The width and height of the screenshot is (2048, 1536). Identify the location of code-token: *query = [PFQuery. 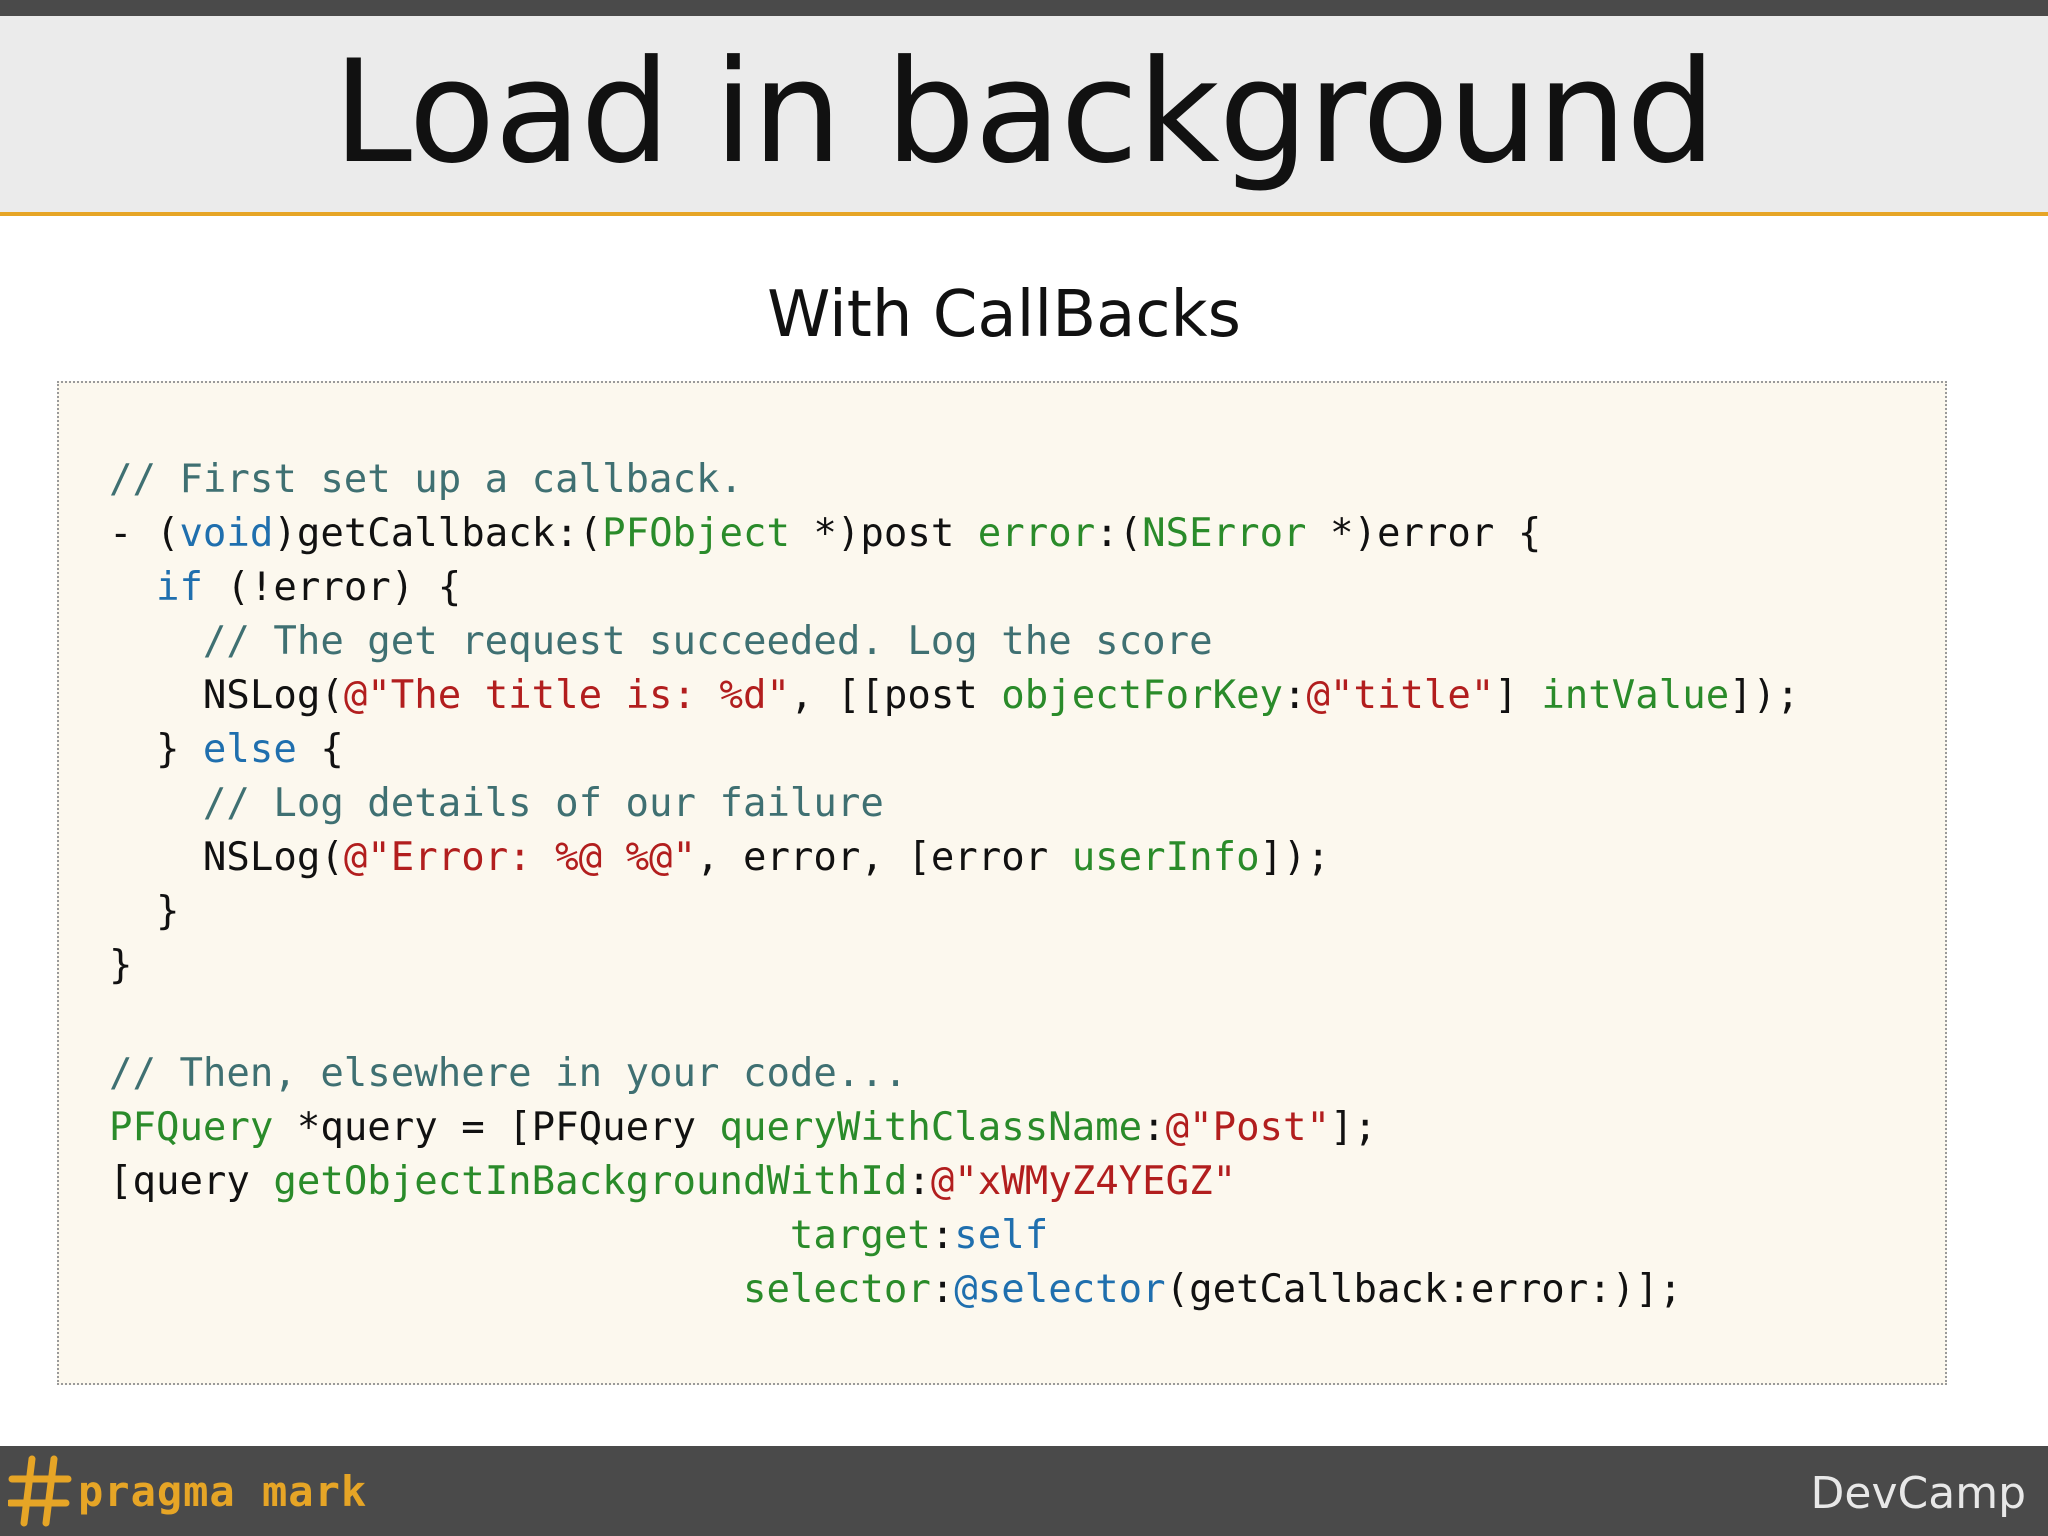
(496, 1127).